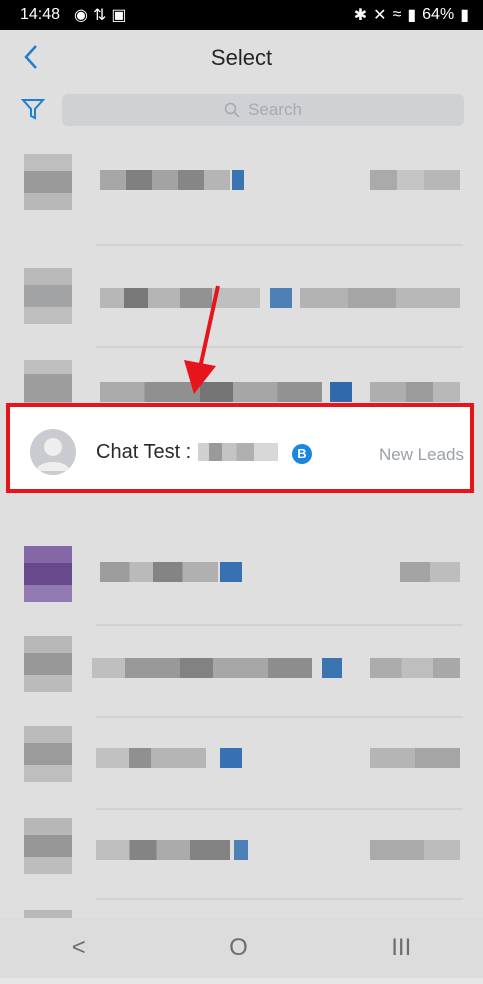 The width and height of the screenshot is (483, 984). Describe the element at coordinates (401, 948) in the screenshot. I see `nav-recents-button: III` at that location.